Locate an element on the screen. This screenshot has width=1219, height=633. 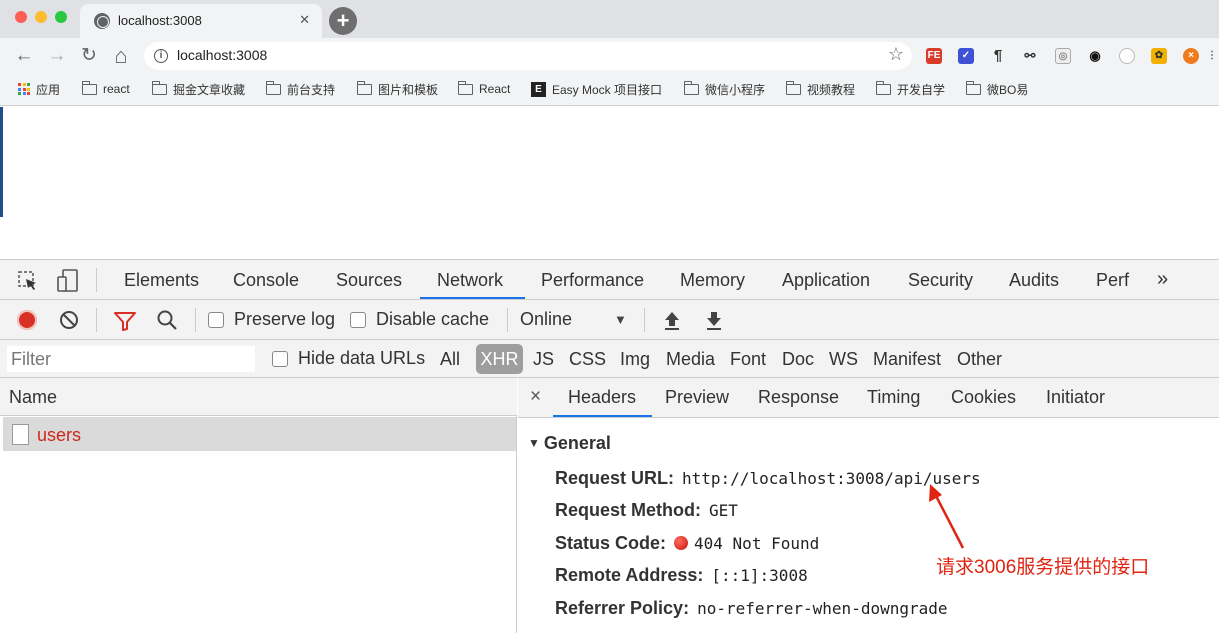
close-circle-icon: × is located at coordinates (1191, 56).